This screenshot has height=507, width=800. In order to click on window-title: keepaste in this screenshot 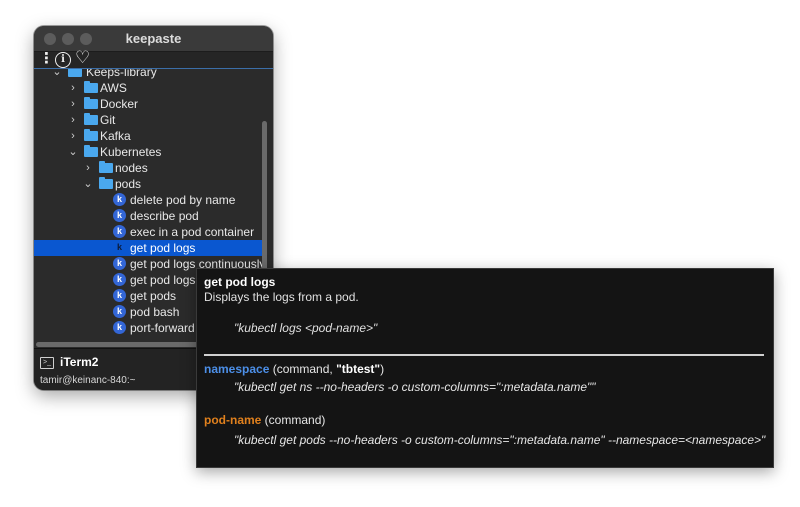, I will do `click(153, 38)`.